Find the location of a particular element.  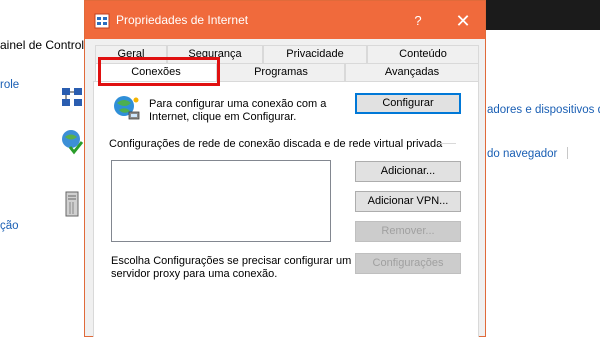

tab-highlight-box is located at coordinates (159, 71).